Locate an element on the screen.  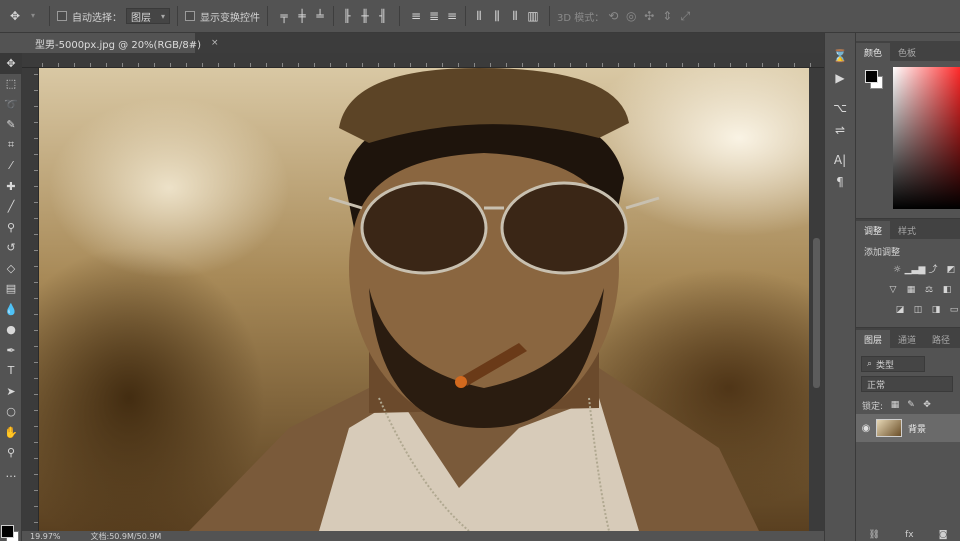
distribute-horizontal-center-icon: ⫼ is located at coordinates (497, 16).